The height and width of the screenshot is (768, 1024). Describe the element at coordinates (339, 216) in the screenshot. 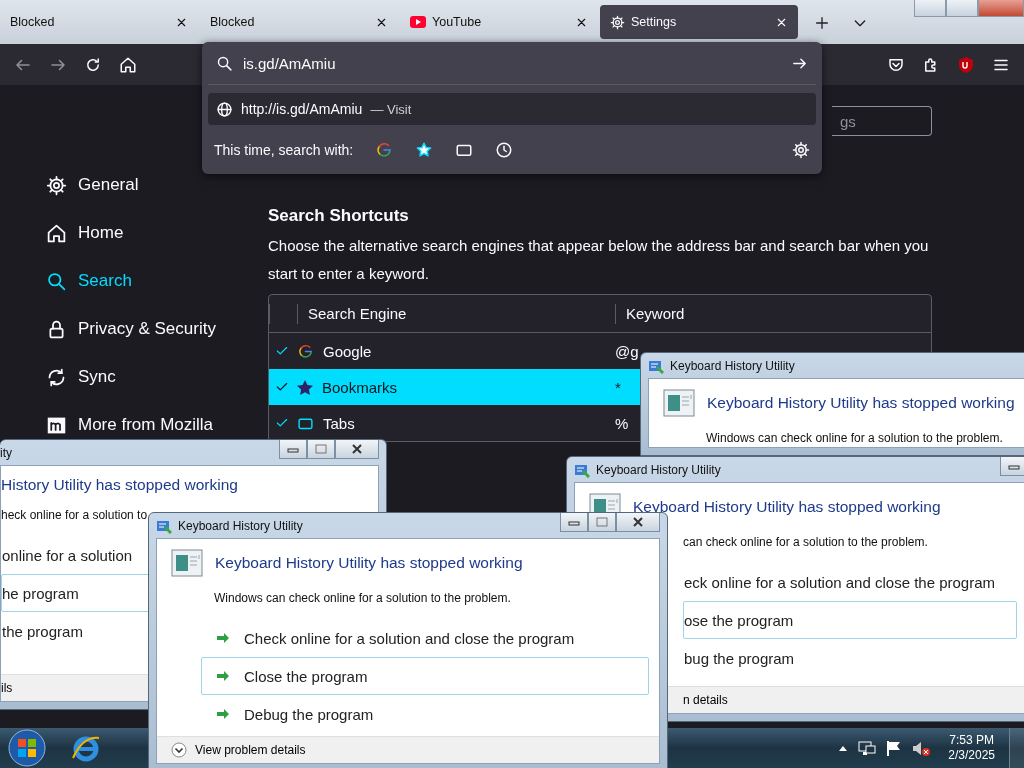

I see `section-title: Search Shortcuts` at that location.